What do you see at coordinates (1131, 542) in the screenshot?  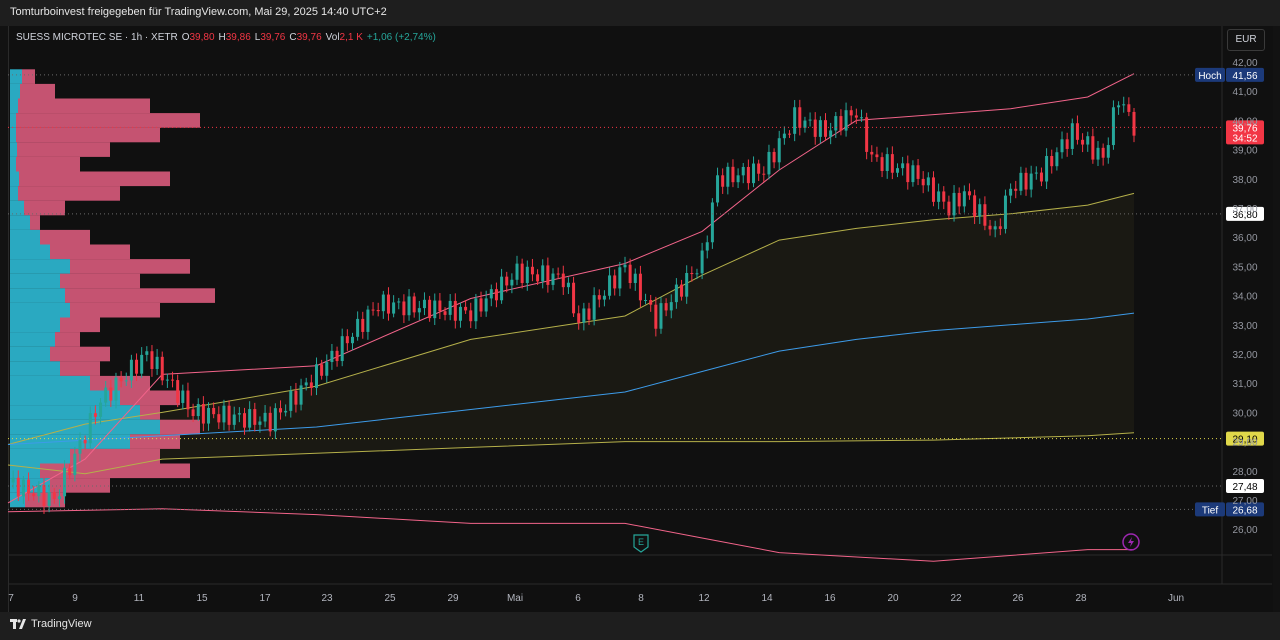 I see `lightning-icon` at bounding box center [1131, 542].